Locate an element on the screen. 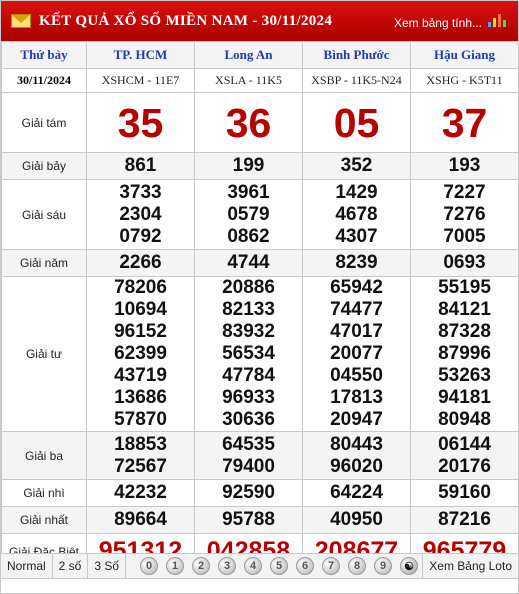  yin-yang-icon: ☯ is located at coordinates (409, 566).